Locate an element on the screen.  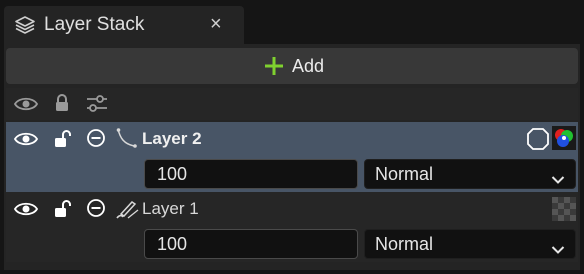
add-layer-button: Add is located at coordinates (292, 66).